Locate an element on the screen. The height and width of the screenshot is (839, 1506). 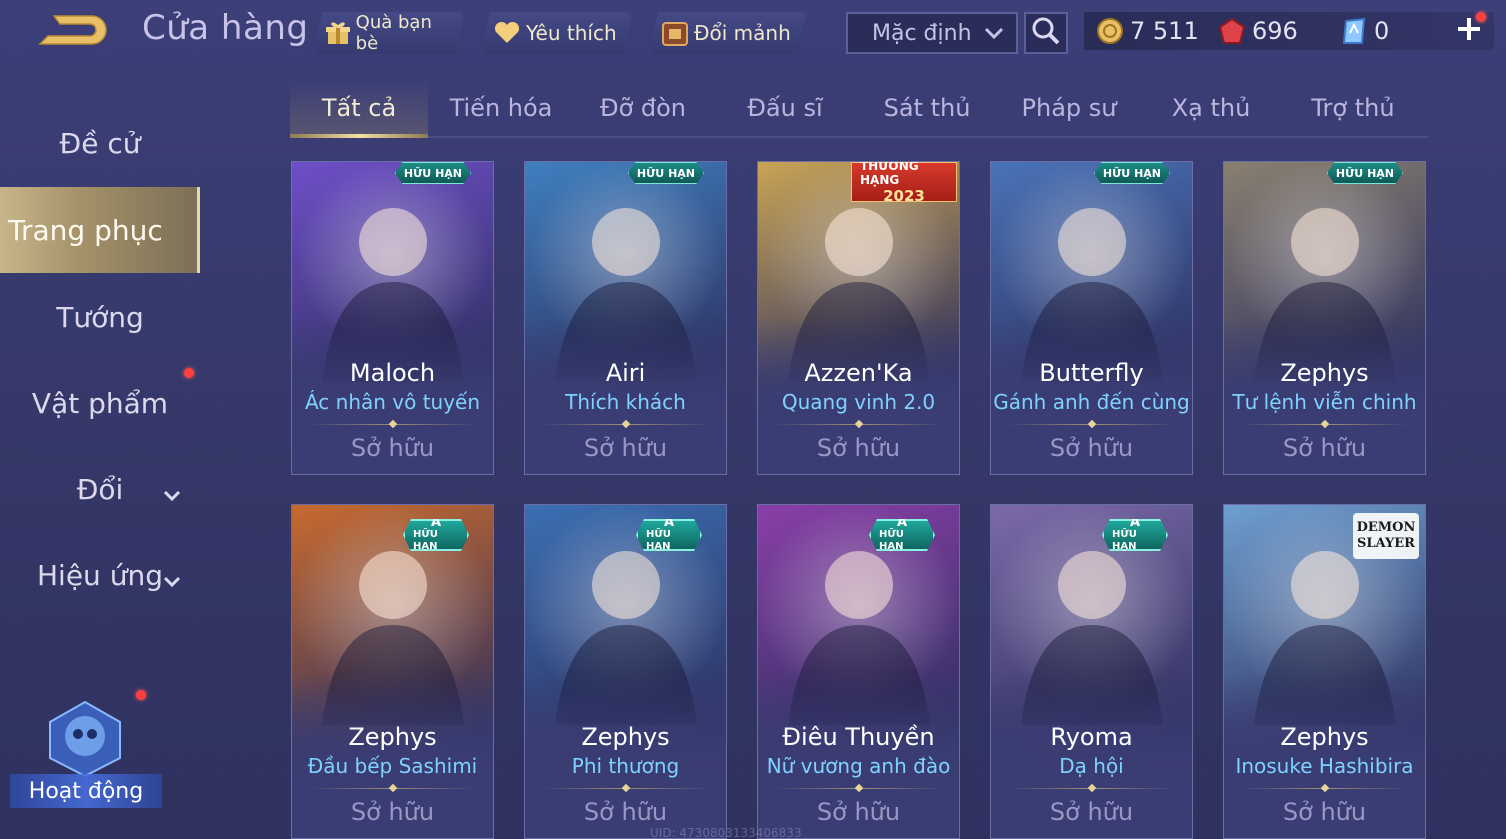
skin-name: Inosuke Hashibira is located at coordinates (1324, 766).